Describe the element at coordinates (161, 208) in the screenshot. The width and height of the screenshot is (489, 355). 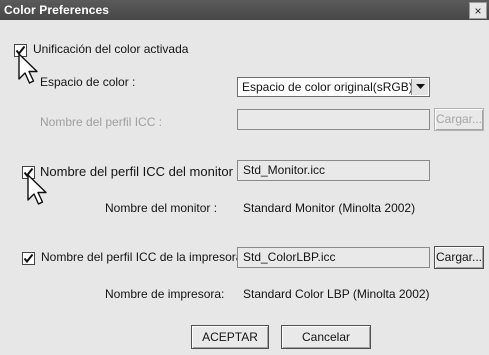
I see `monitor-name-label: Nombre del monitor :` at that location.